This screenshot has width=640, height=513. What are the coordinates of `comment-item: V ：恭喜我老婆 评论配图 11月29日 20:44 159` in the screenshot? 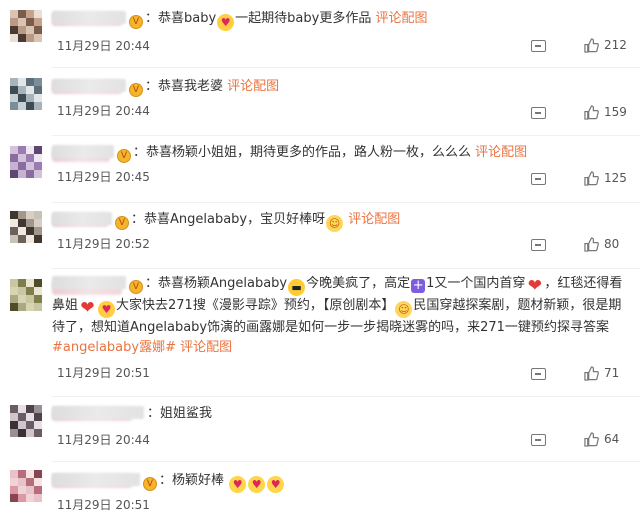 It's located at (320, 101).